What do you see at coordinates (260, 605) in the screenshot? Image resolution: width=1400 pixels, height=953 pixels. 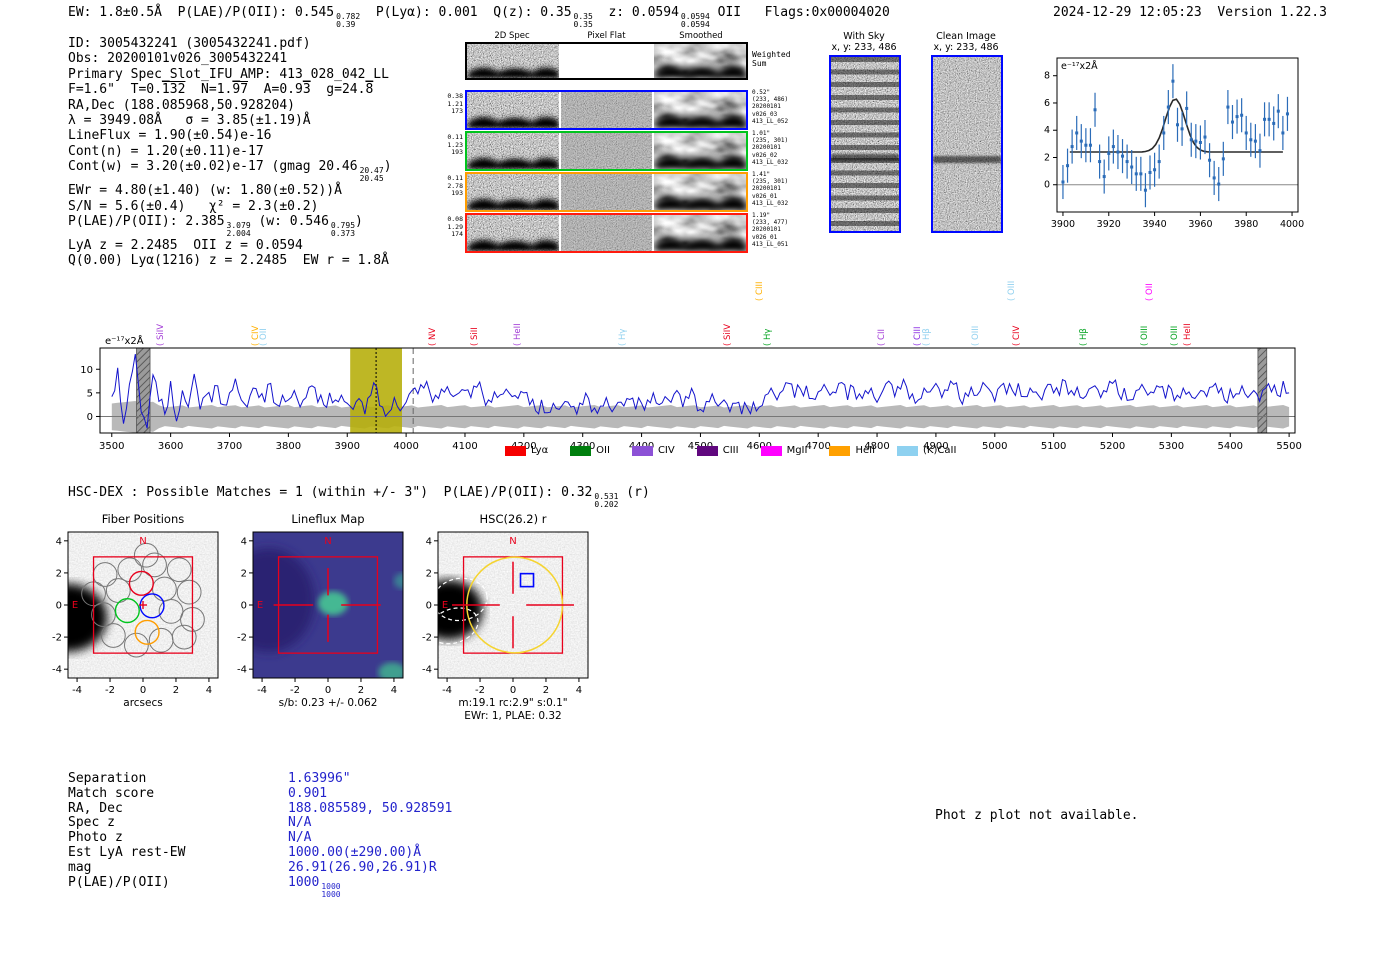 I see `east-label: E` at bounding box center [260, 605].